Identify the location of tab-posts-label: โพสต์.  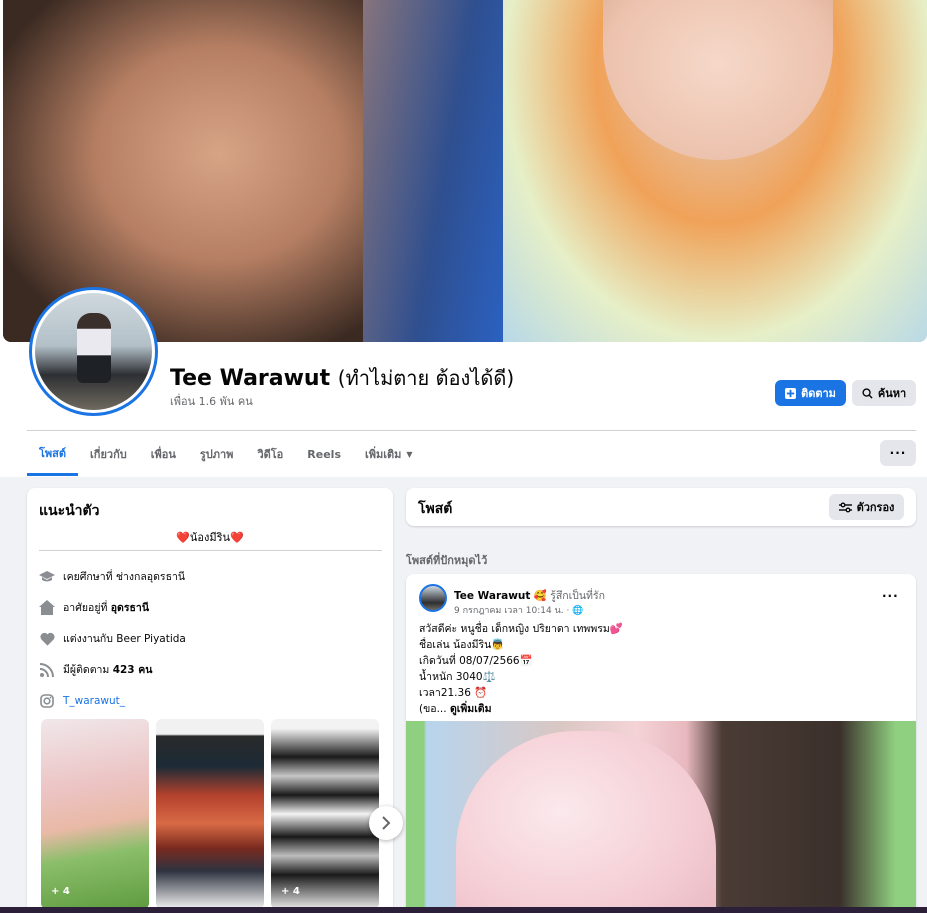
(53, 453).